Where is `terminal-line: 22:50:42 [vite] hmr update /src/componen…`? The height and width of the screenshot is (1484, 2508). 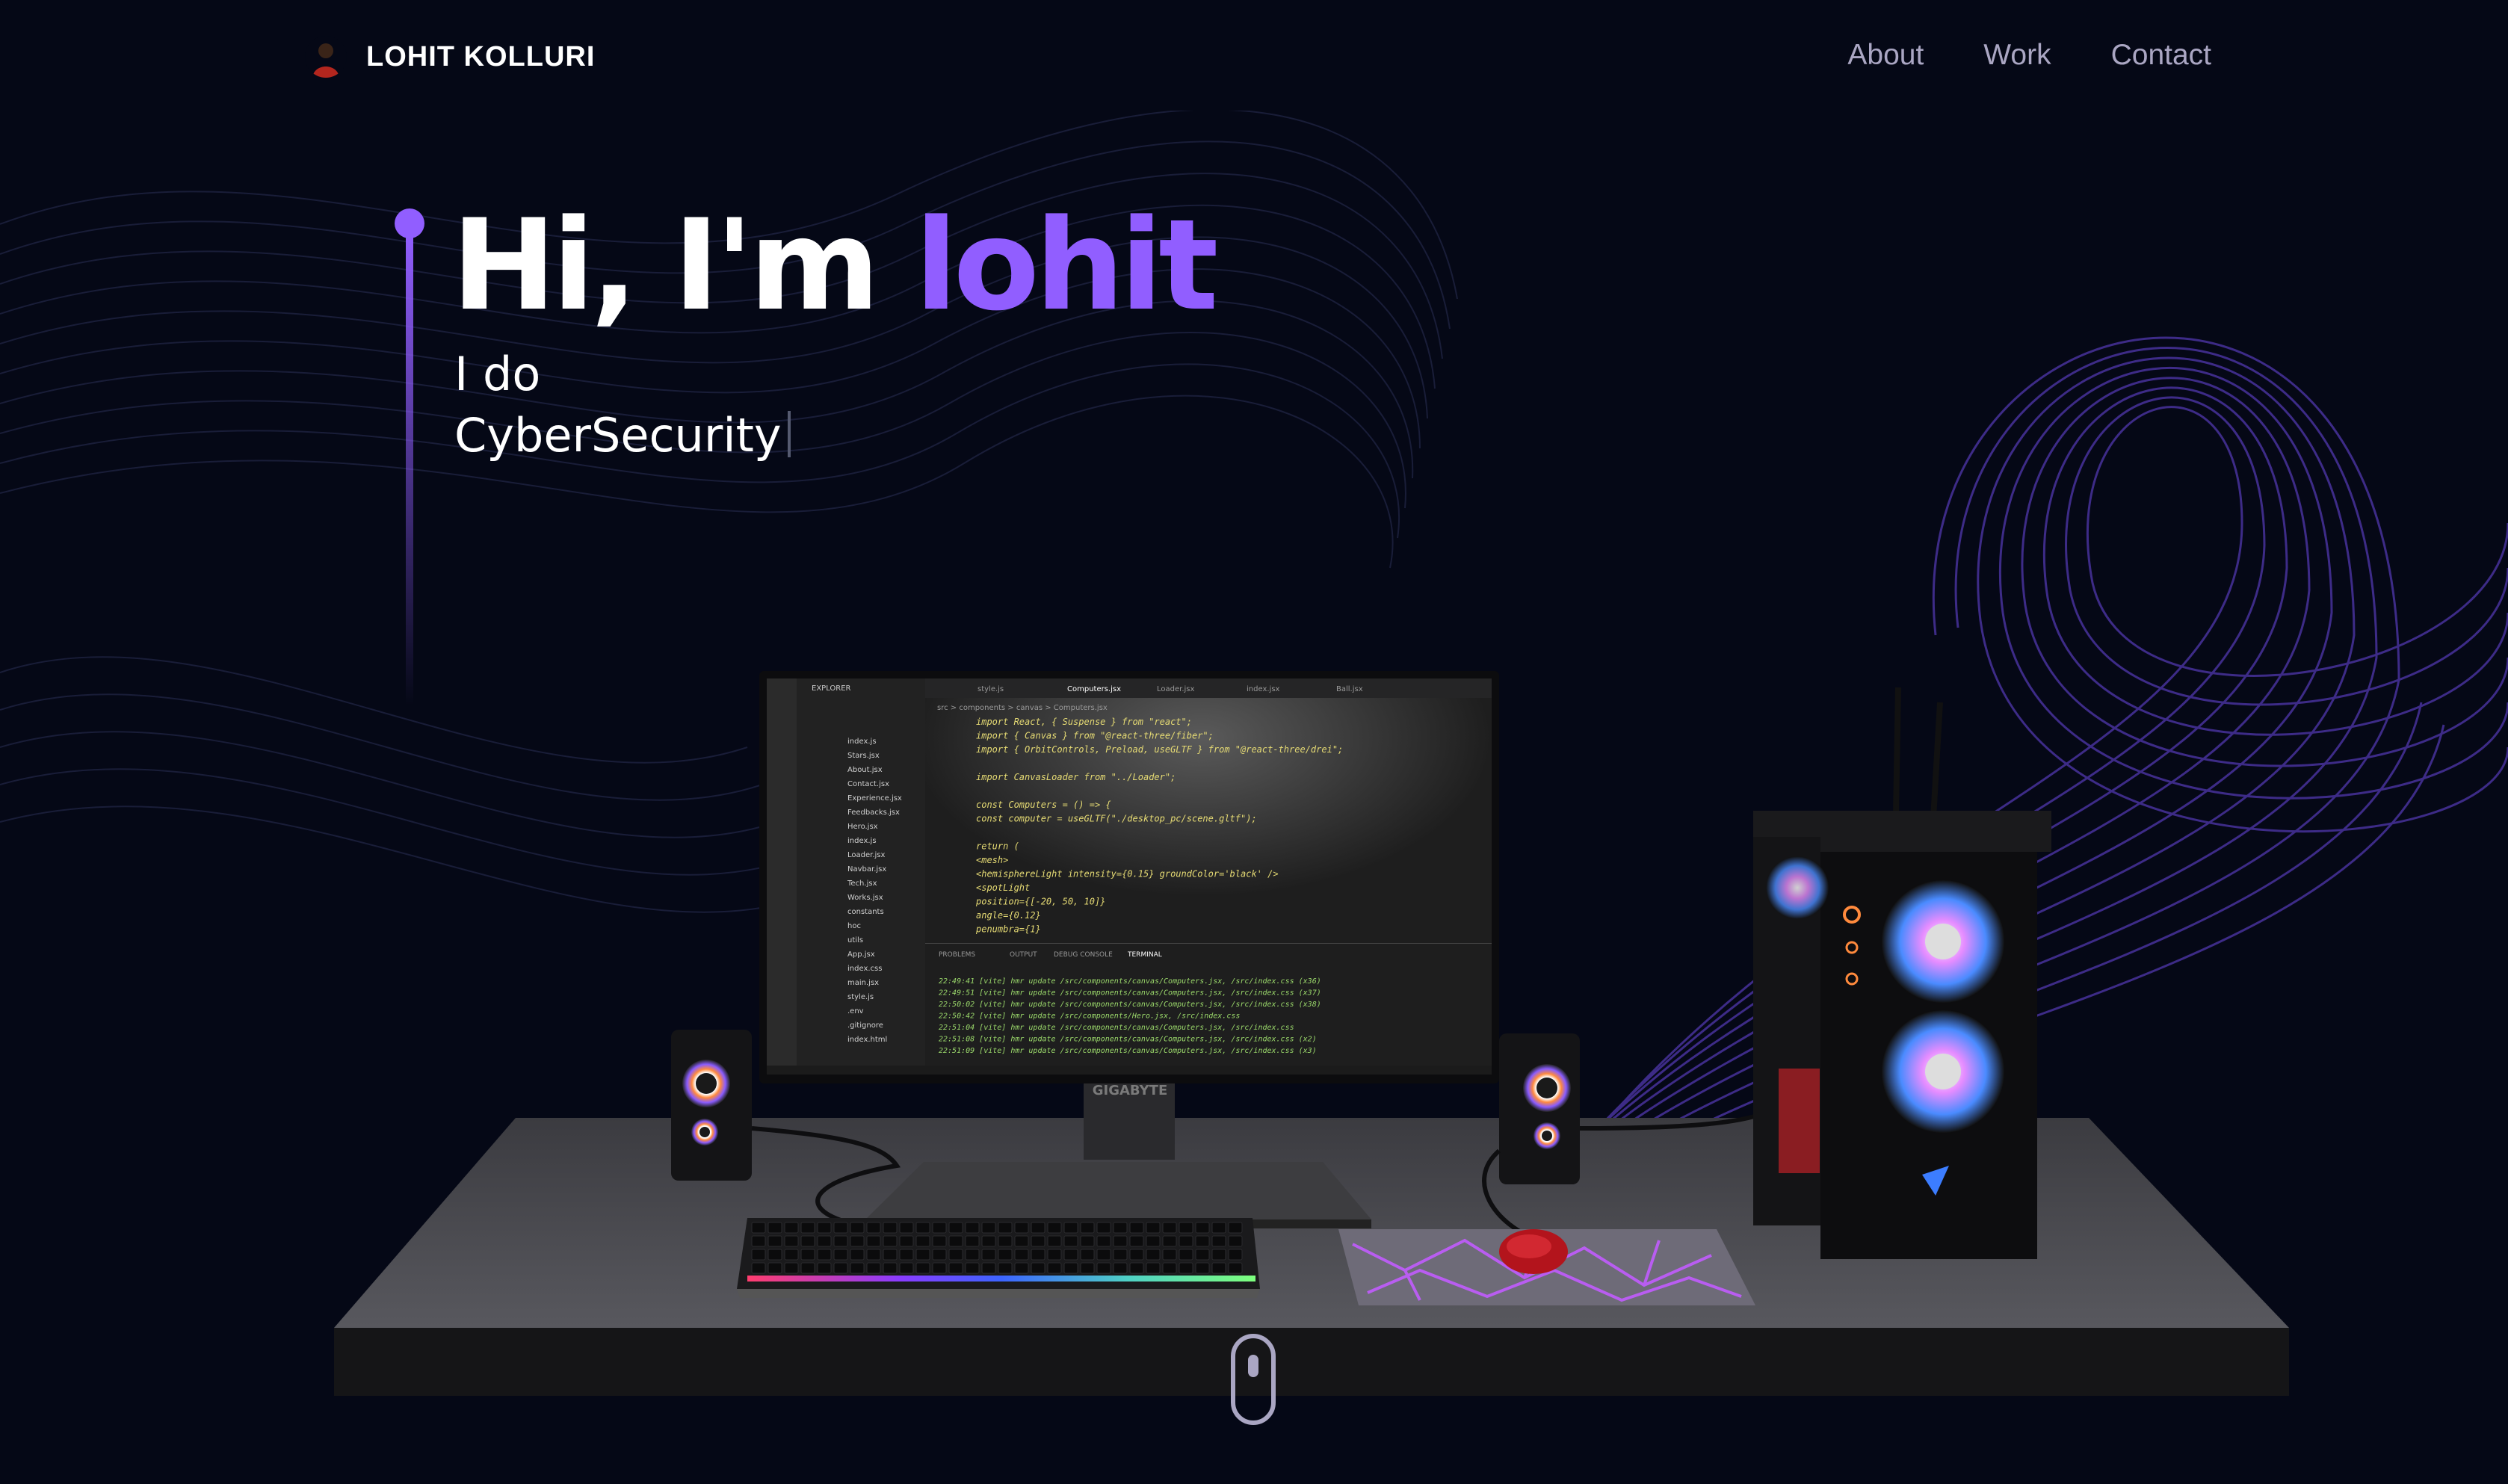 terminal-line: 22:50:42 [vite] hmr update /src/componen… is located at coordinates (1089, 1017).